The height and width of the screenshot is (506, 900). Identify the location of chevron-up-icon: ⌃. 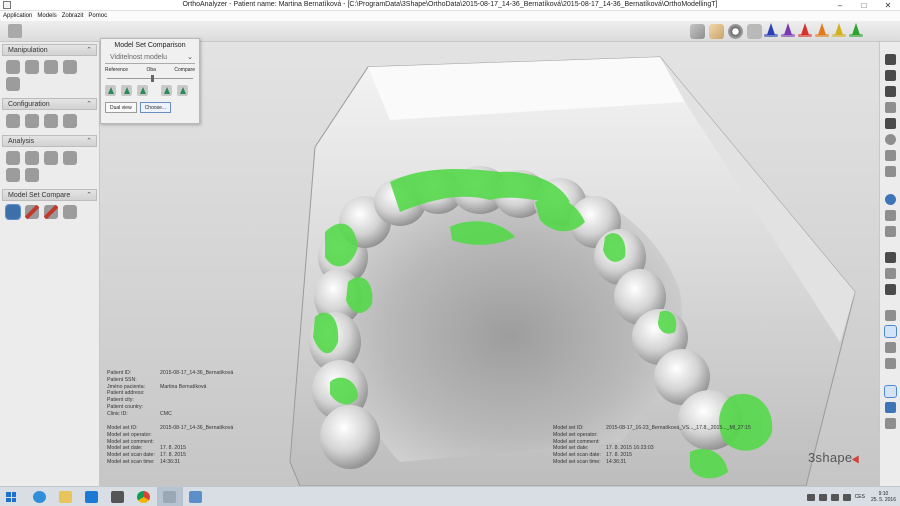
(89, 141).